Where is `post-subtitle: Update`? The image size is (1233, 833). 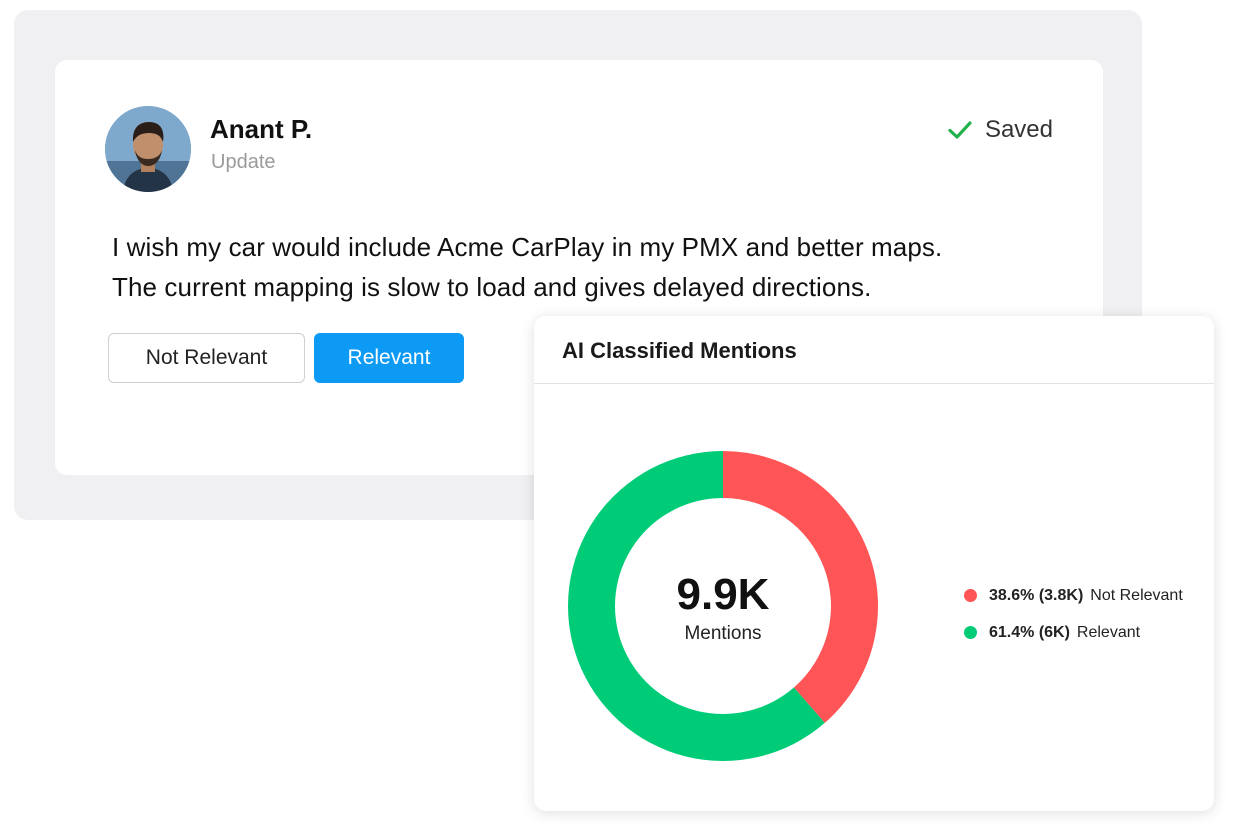 post-subtitle: Update is located at coordinates (243, 162).